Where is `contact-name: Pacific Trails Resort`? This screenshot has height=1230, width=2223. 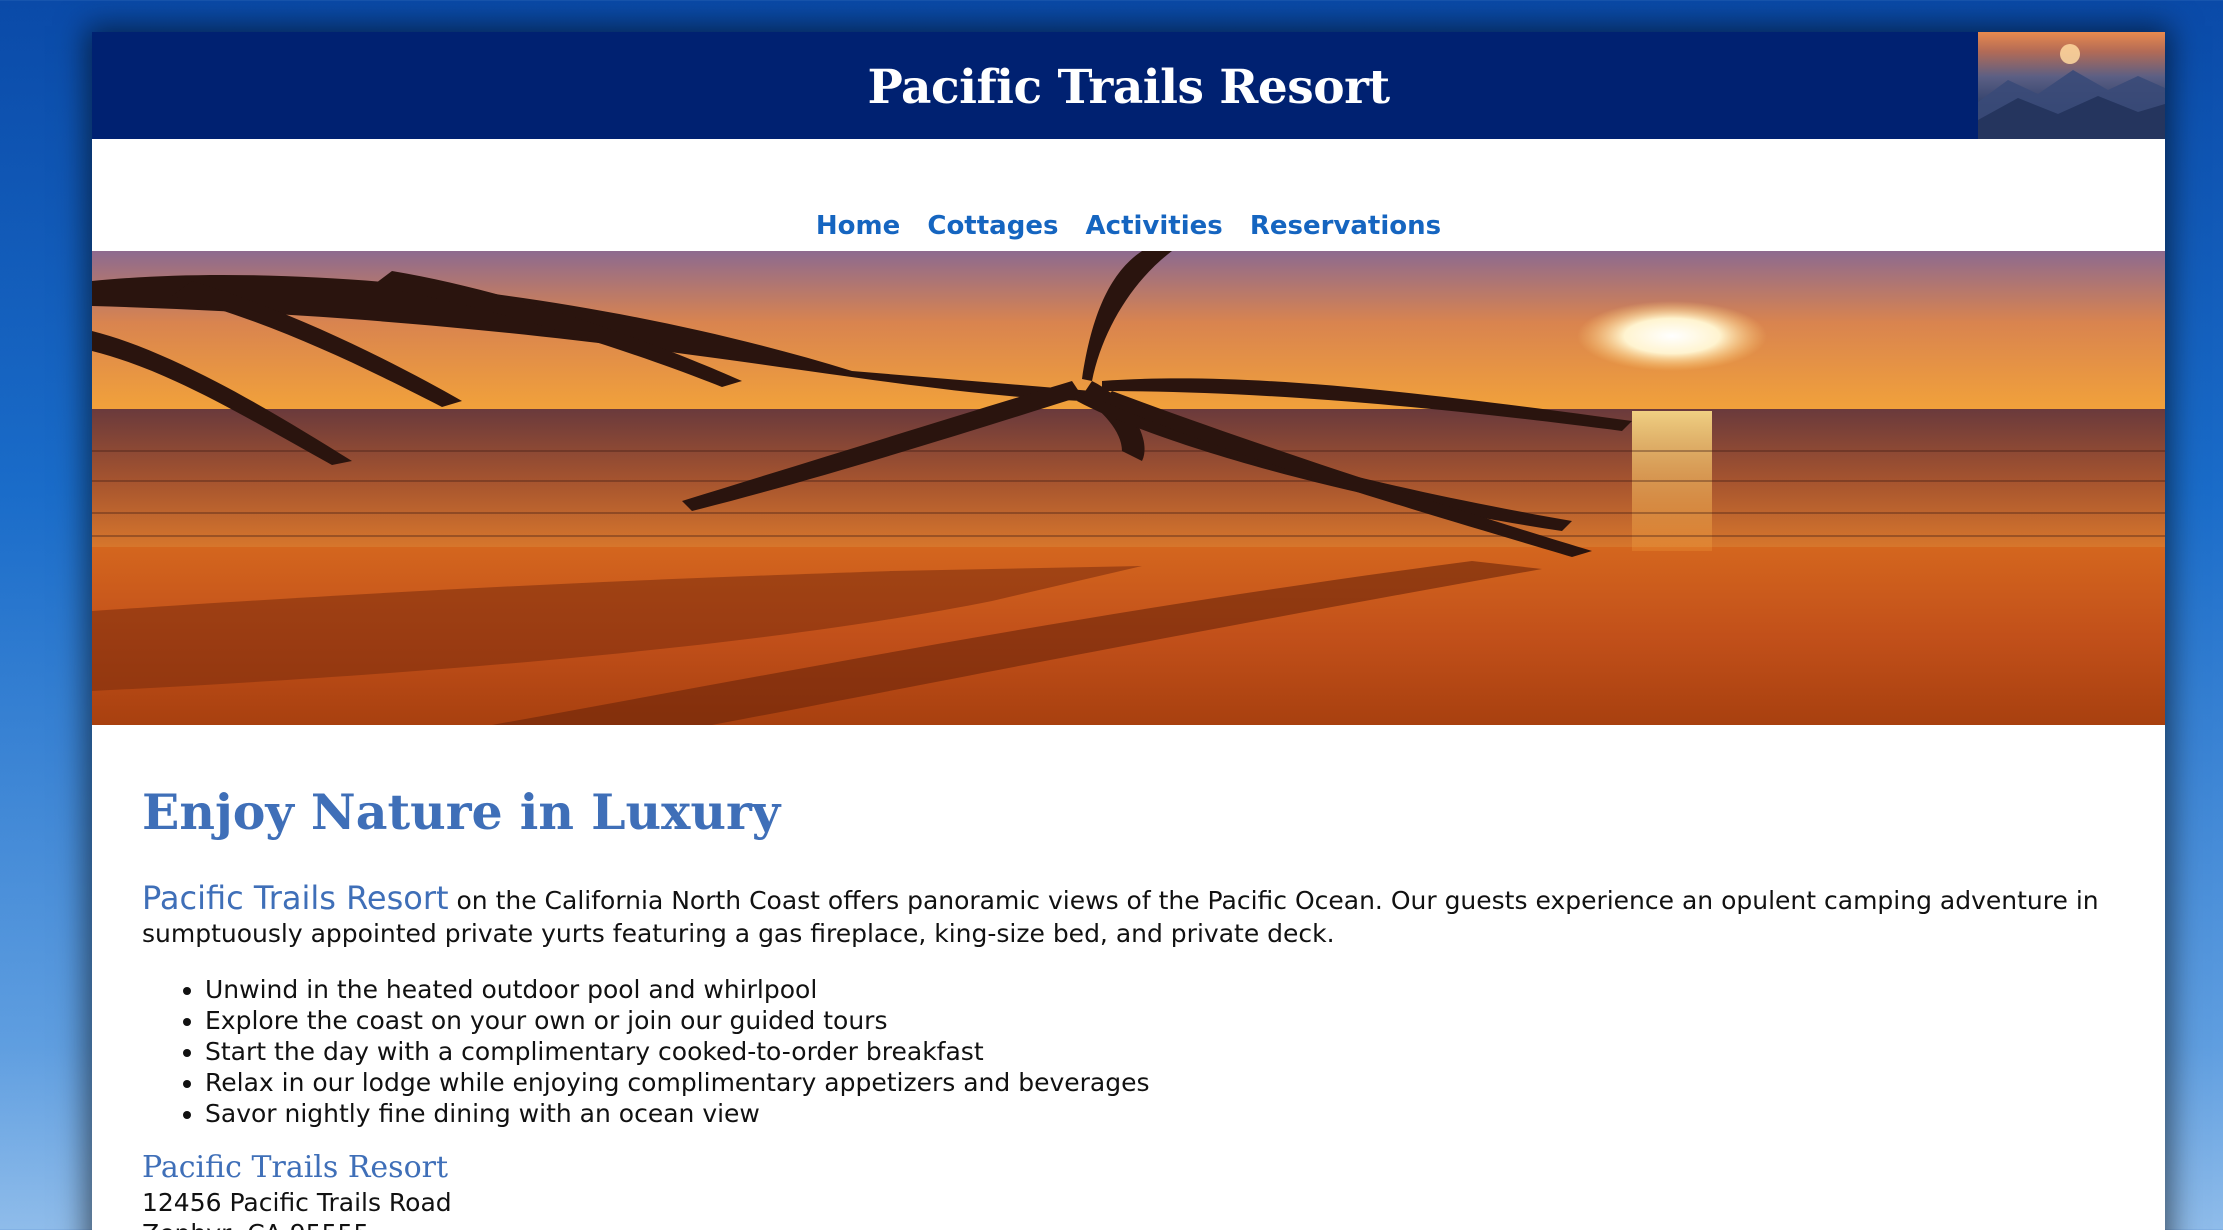
contact-name: Pacific Trails Resort is located at coordinates (295, 1167).